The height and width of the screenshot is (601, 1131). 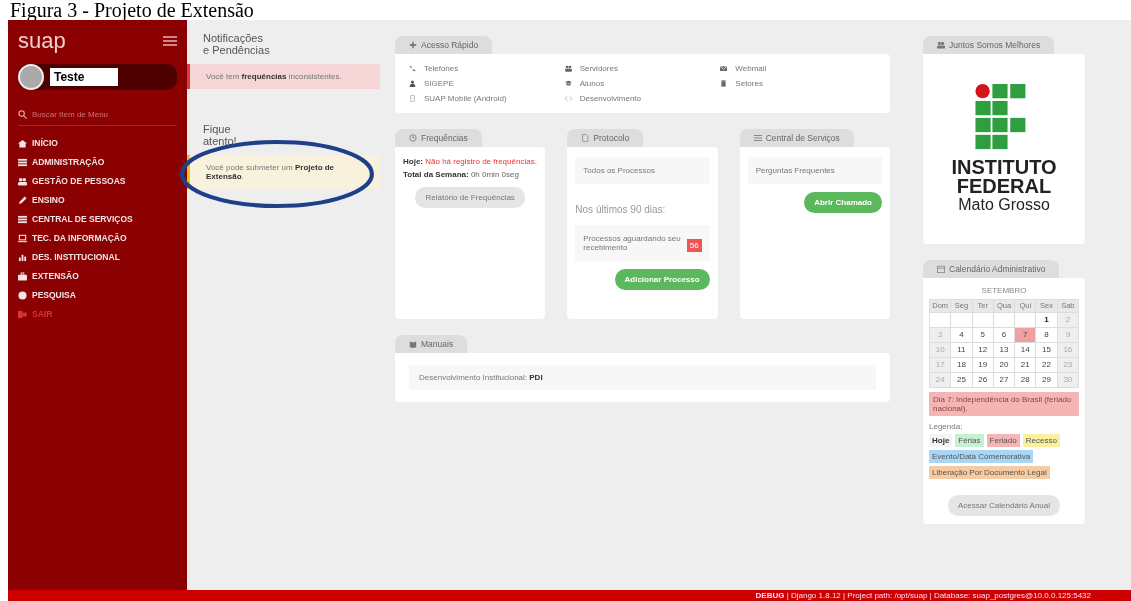 What do you see at coordinates (961, 365) in the screenshot?
I see `calendar-day: 18` at bounding box center [961, 365].